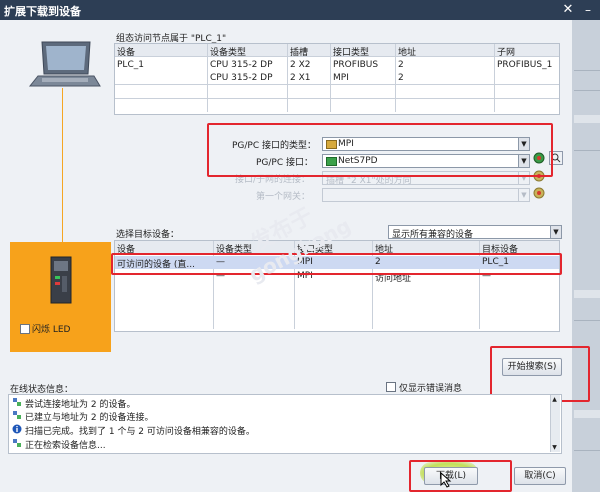 This screenshot has height=492, width=600. What do you see at coordinates (42, 11) in the screenshot?
I see `window-title: 扩展下载到设备` at bounding box center [42, 11].